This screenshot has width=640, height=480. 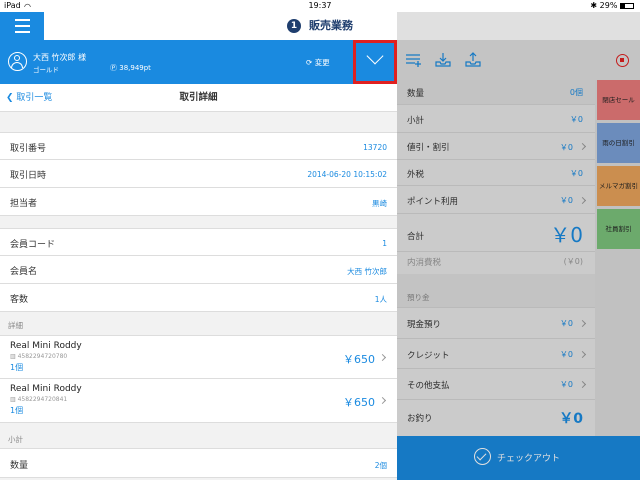 What do you see at coordinates (496, 146) in the screenshot?
I see `summary-row-discount: 値引・割引 ￥0` at bounding box center [496, 146].